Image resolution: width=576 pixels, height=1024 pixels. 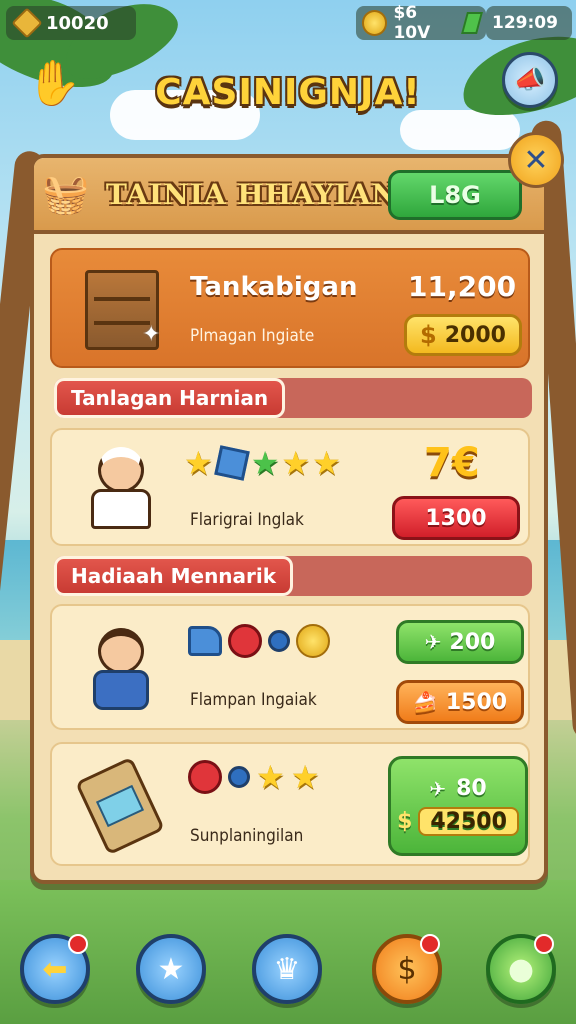 What do you see at coordinates (120, 806) in the screenshot?
I see `phone-device-icon` at bounding box center [120, 806].